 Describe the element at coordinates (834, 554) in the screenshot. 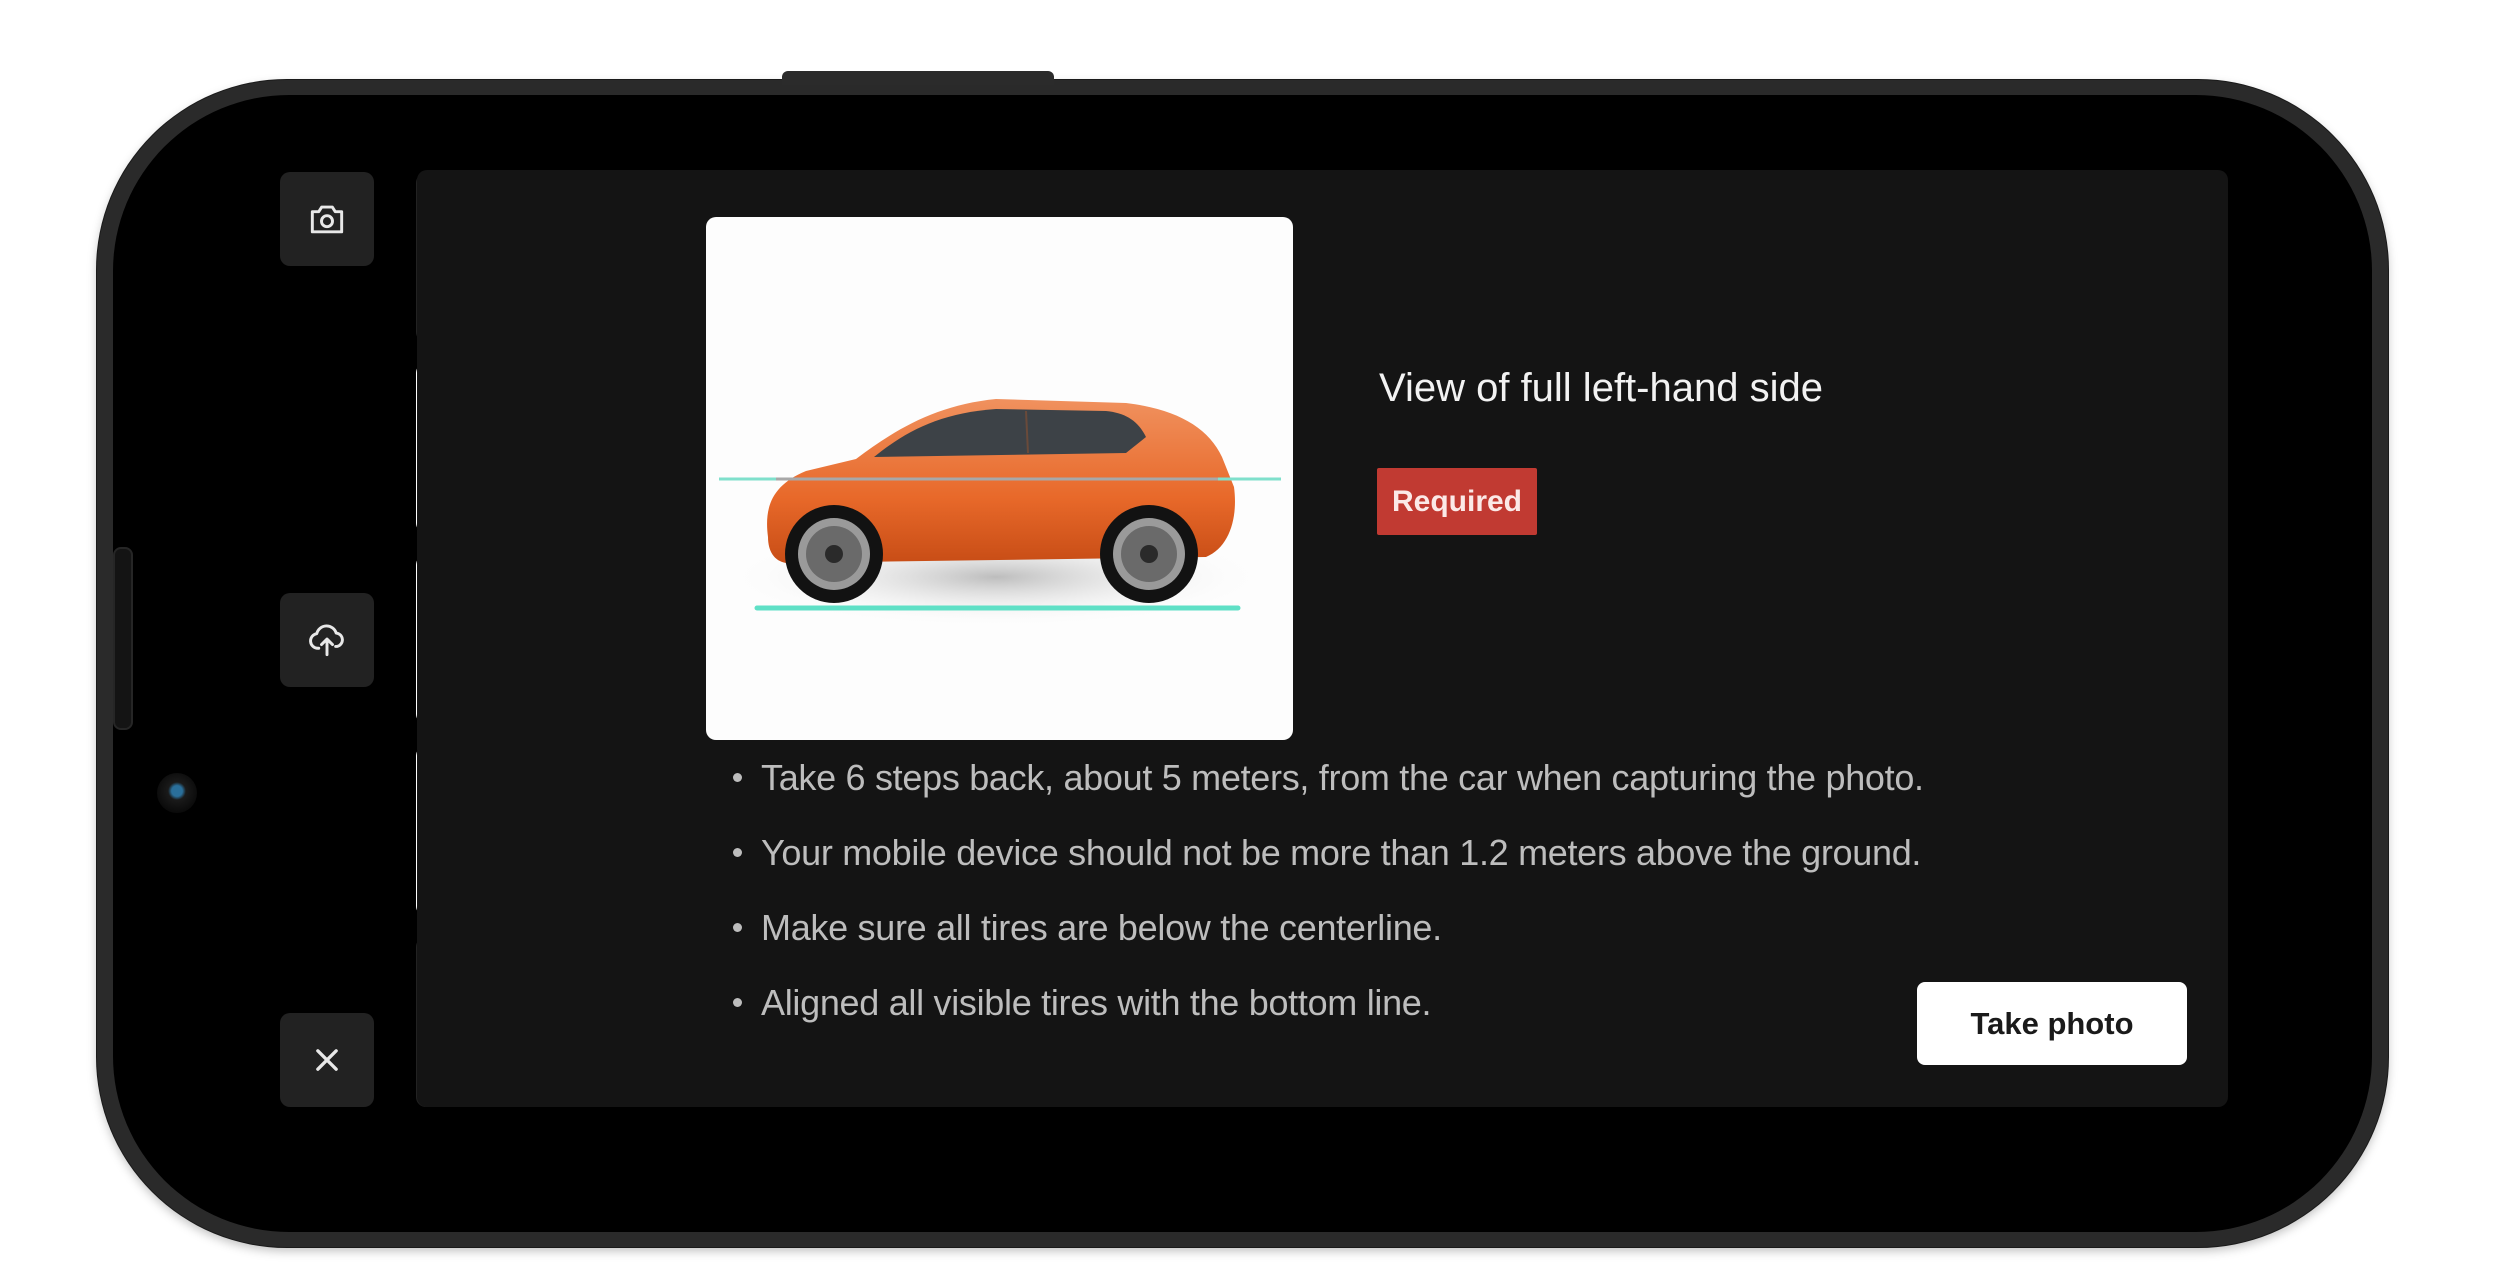

I see `front-wheel` at that location.